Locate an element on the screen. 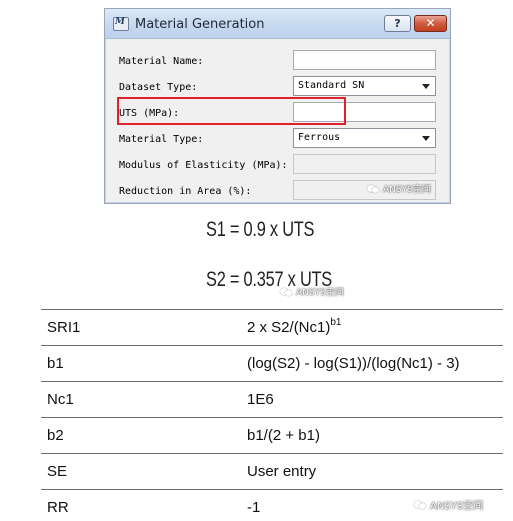 Image resolution: width=513 pixels, height=521 pixels. formula-s1: S1 = 0.9 x UTS is located at coordinates (260, 229).